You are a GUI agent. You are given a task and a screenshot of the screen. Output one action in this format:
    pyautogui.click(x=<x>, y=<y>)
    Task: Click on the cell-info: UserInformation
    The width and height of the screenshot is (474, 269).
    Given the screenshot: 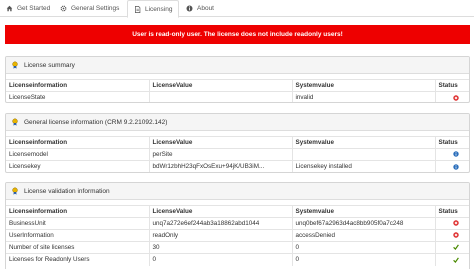 What is the action you would take?
    pyautogui.click(x=77, y=235)
    